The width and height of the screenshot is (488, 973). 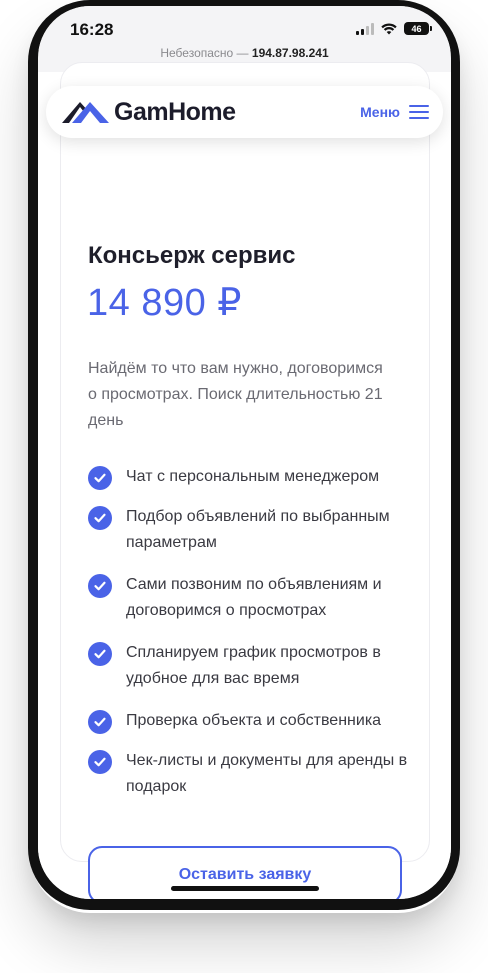 What do you see at coordinates (245, 872) in the screenshot?
I see `submit-request-button: Оставить заявку` at bounding box center [245, 872].